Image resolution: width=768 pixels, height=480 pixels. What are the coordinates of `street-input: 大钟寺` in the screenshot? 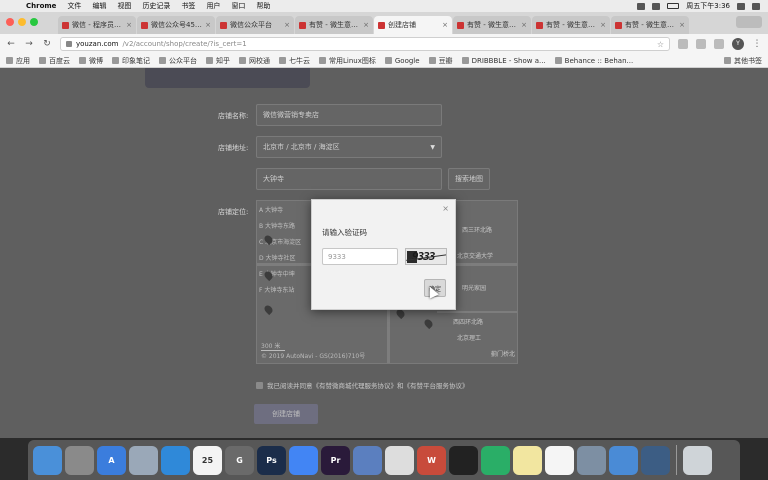 It's located at (349, 179).